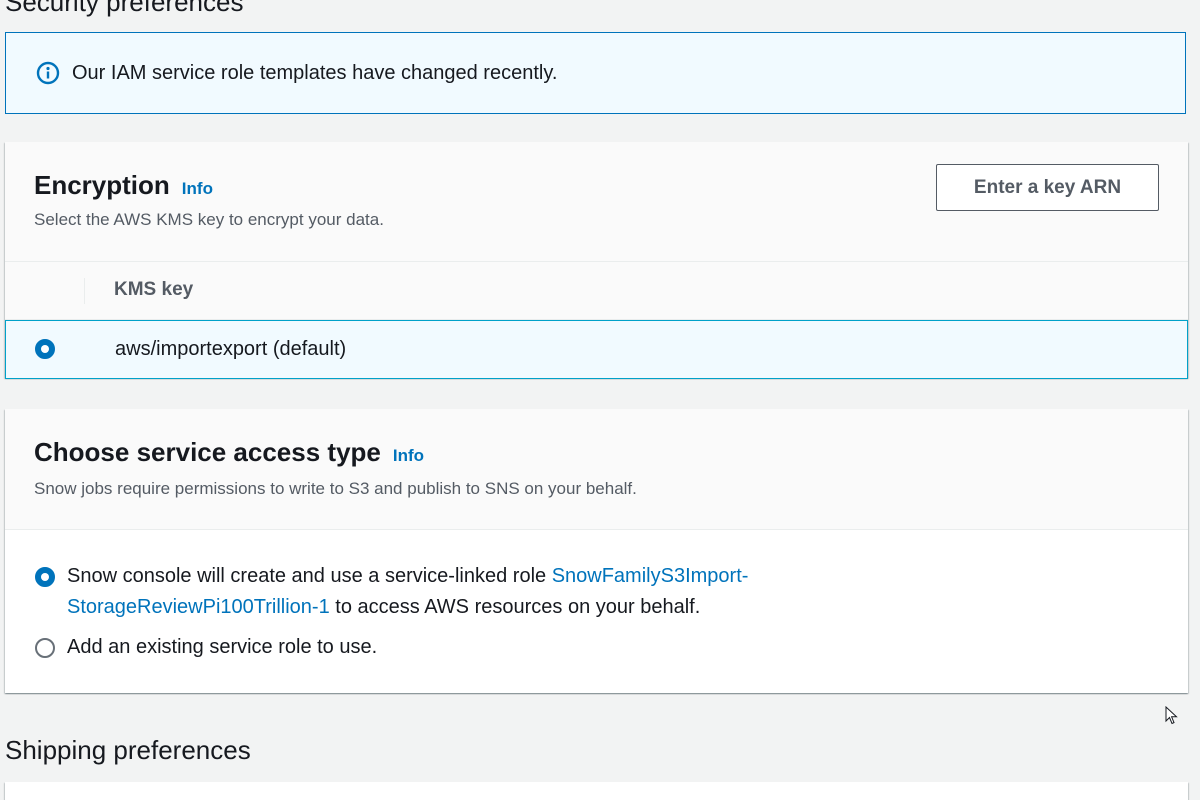 This screenshot has height=800, width=1200. What do you see at coordinates (231, 349) in the screenshot?
I see `kms-key-label: aws/importexport (default)` at bounding box center [231, 349].